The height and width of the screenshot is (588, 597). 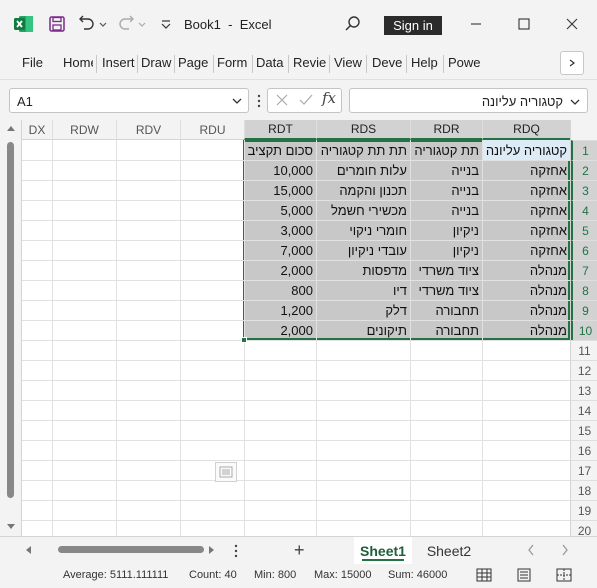 I want to click on column-header: DX, so click(x=37, y=130).